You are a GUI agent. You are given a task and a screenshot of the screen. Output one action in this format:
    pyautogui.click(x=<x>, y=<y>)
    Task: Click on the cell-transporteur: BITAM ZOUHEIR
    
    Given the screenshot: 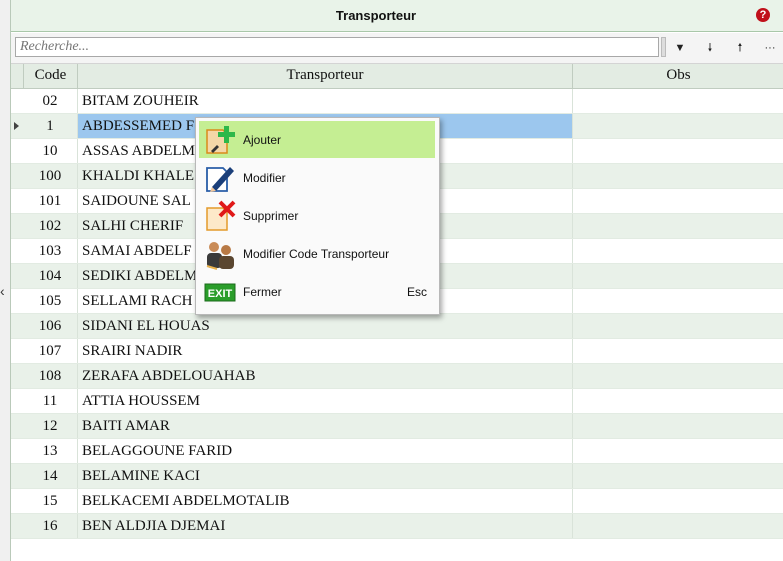 What is the action you would take?
    pyautogui.click(x=325, y=101)
    